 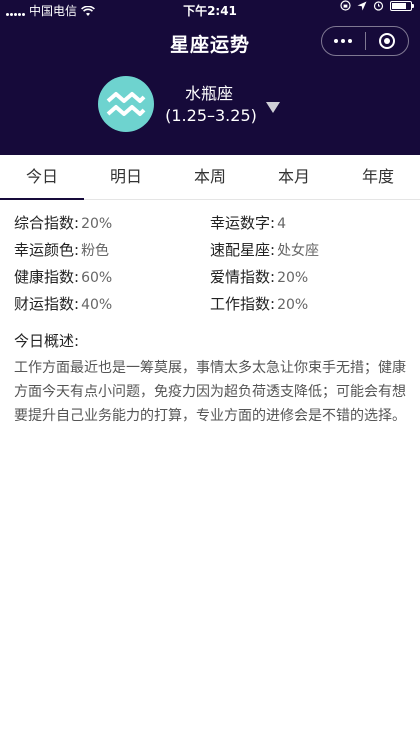 I want to click on sign-selector: 水瓶座 (1.25–3.25), so click(x=210, y=108).